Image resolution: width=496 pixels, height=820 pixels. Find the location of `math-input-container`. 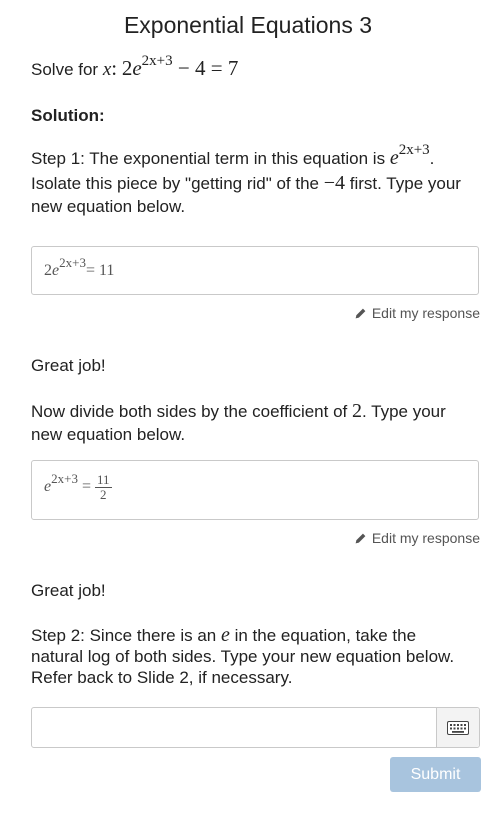

math-input-container is located at coordinates (255, 727).